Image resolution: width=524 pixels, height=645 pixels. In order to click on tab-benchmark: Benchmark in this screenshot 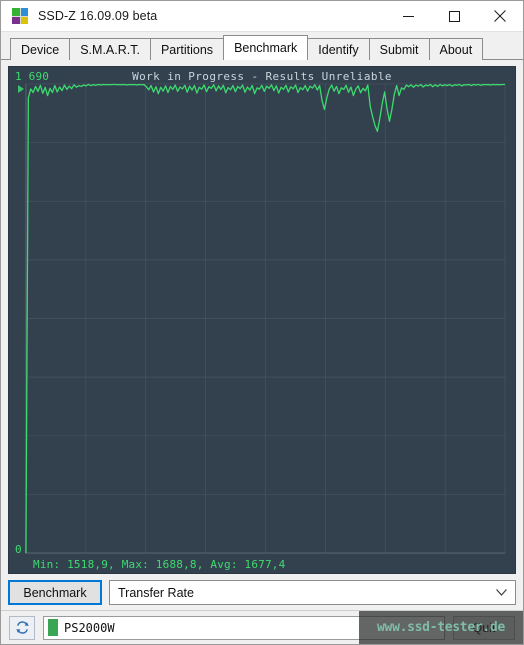, I will do `click(266, 47)`.